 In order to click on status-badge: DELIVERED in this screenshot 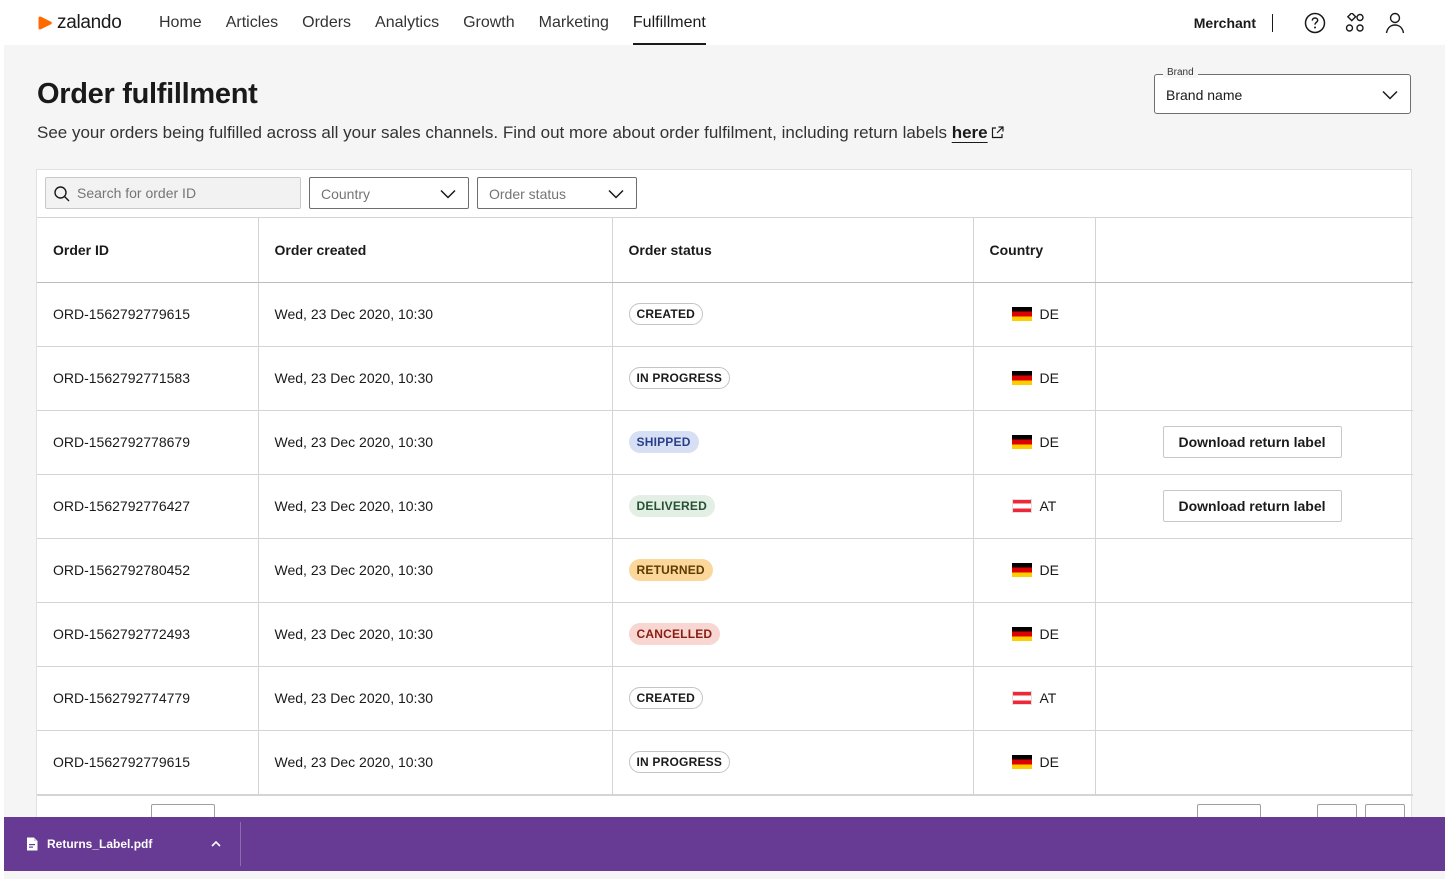, I will do `click(671, 506)`.